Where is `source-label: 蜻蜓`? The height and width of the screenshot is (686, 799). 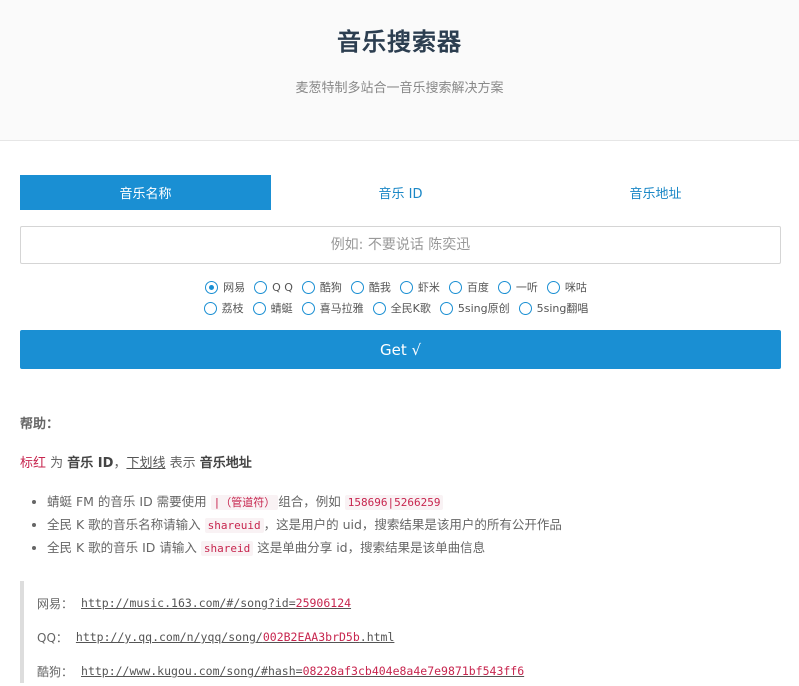 source-label: 蜻蜓 is located at coordinates (281, 308).